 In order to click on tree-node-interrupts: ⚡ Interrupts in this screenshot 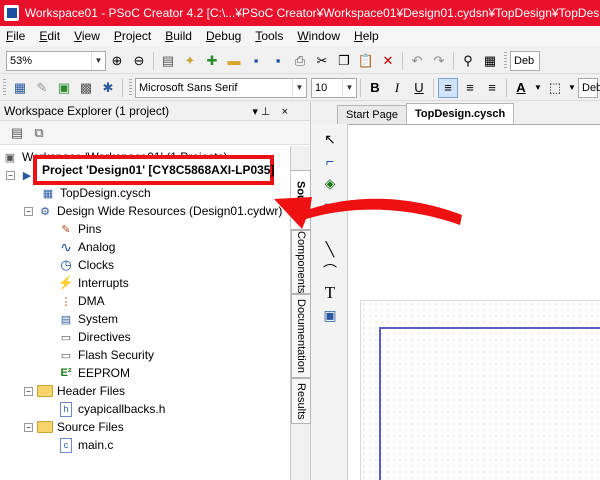, I will do `click(93, 283)`.